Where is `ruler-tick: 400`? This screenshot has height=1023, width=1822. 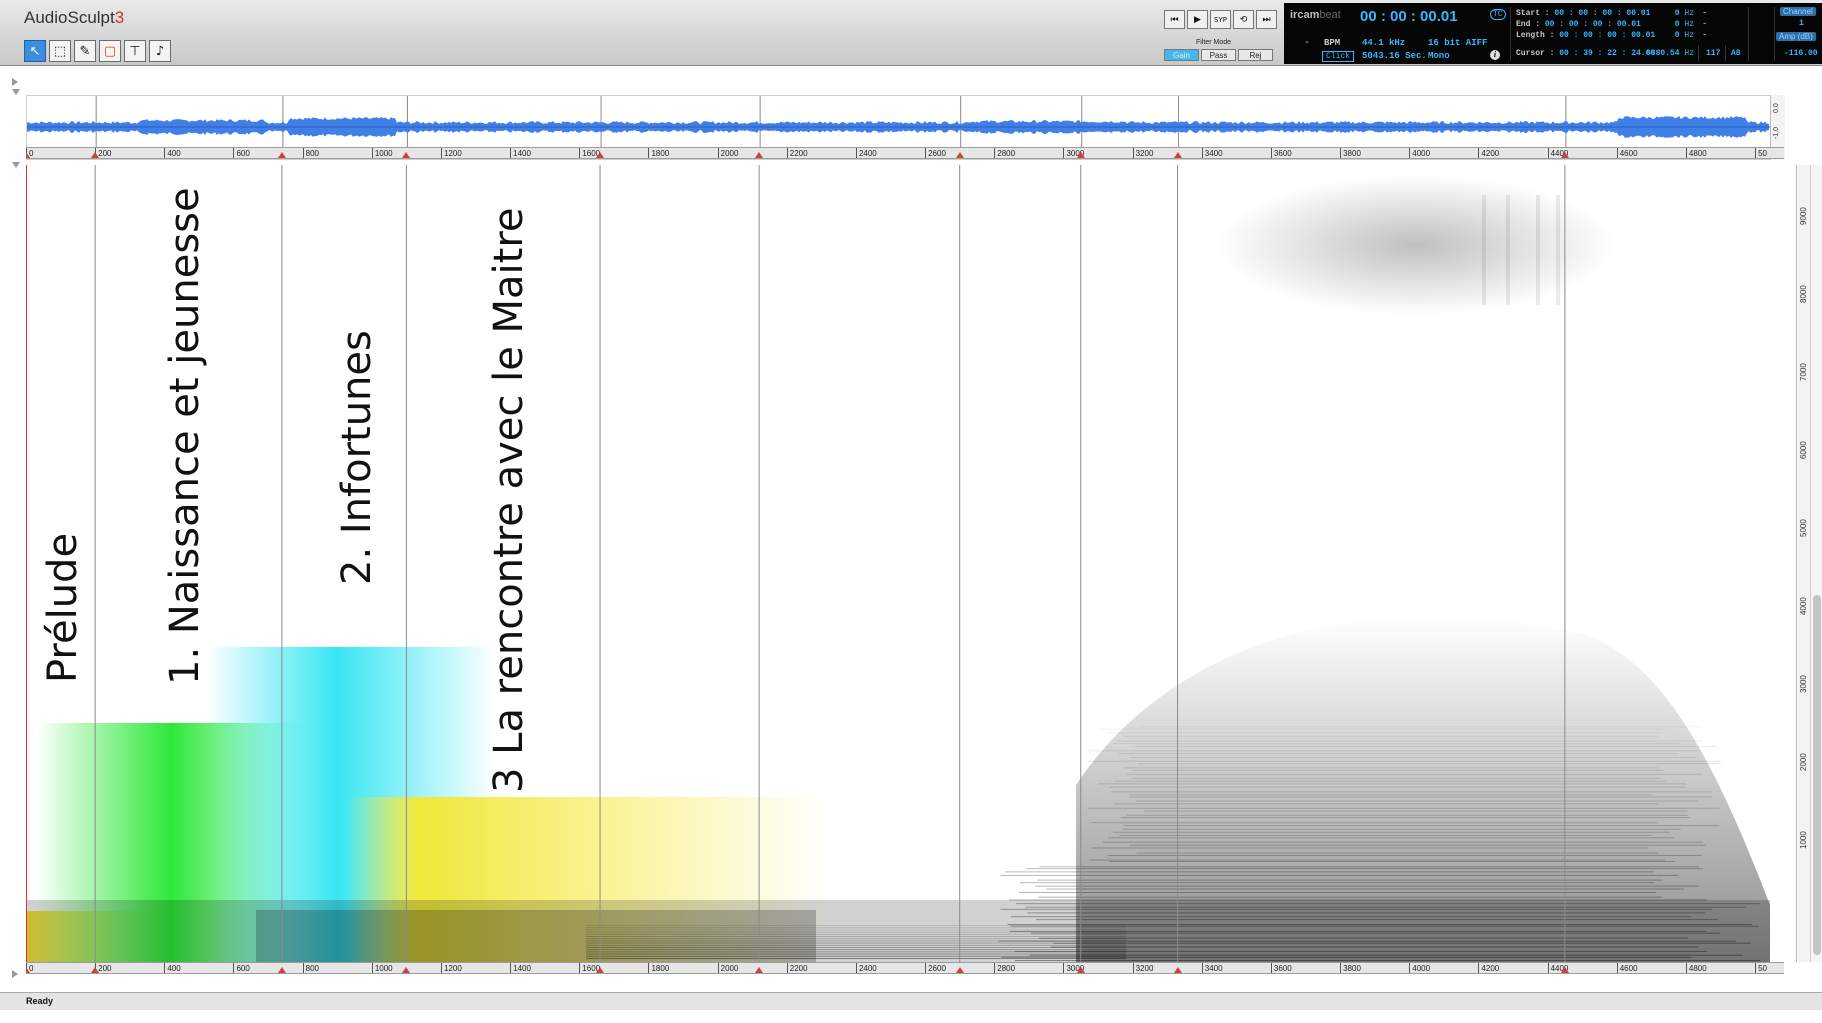
ruler-tick: 400 is located at coordinates (172, 153).